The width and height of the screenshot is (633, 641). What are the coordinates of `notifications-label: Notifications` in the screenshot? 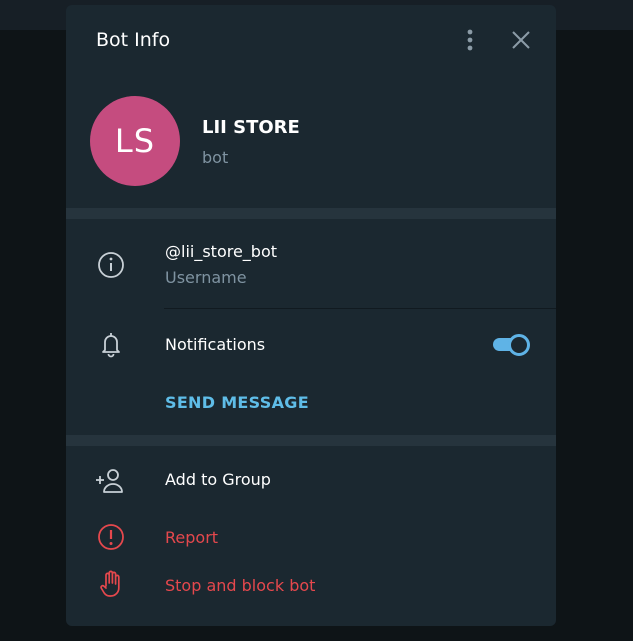 It's located at (215, 344).